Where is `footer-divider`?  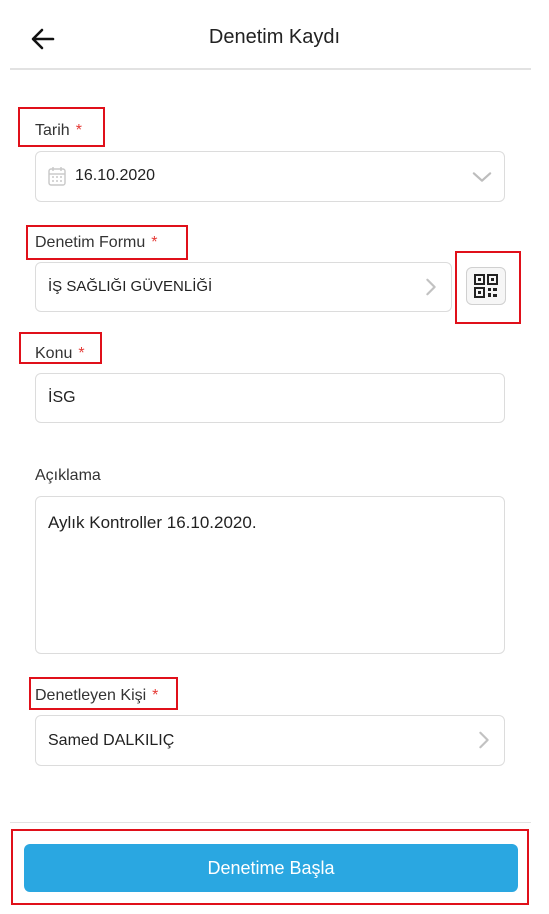
footer-divider is located at coordinates (270, 822).